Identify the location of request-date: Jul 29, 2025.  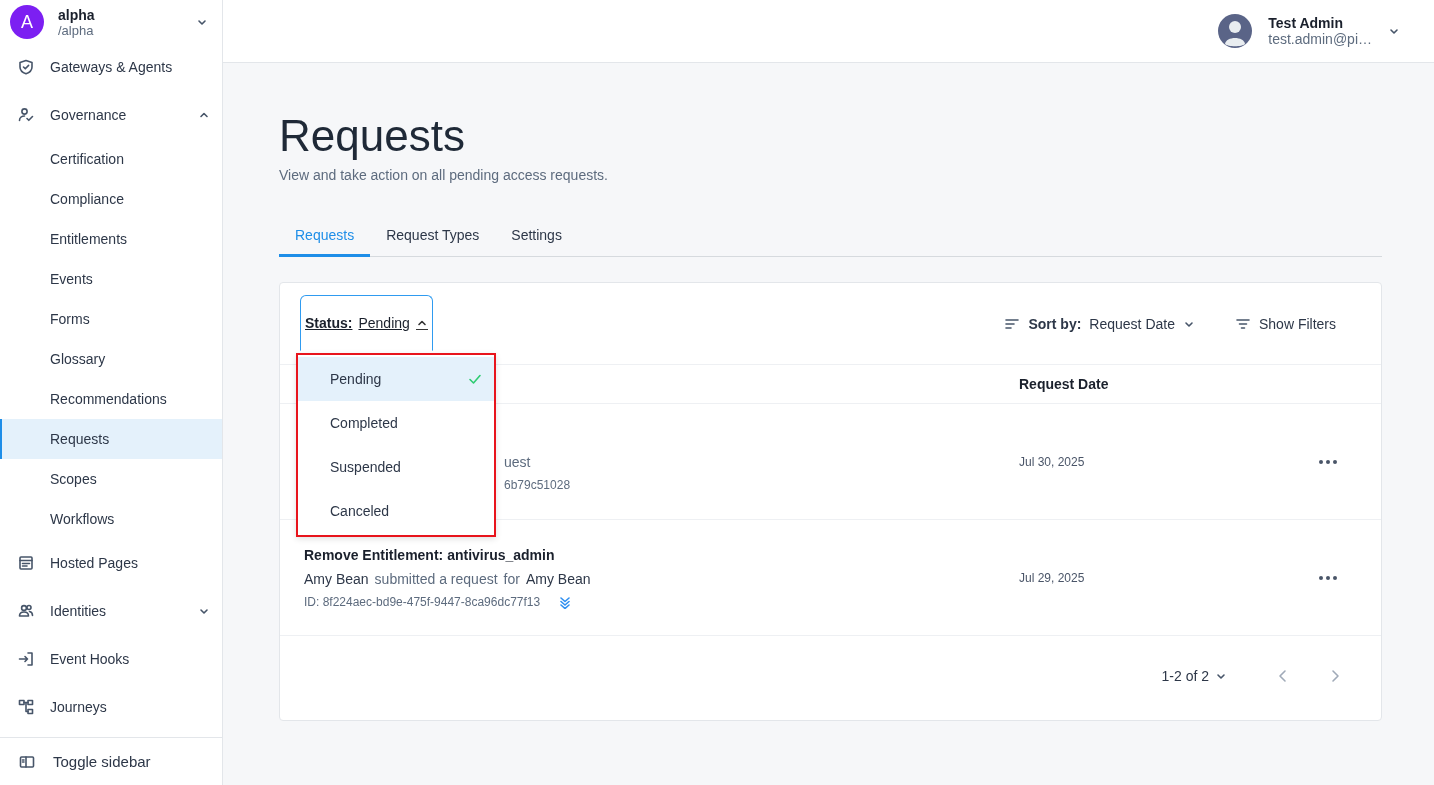
(1052, 577).